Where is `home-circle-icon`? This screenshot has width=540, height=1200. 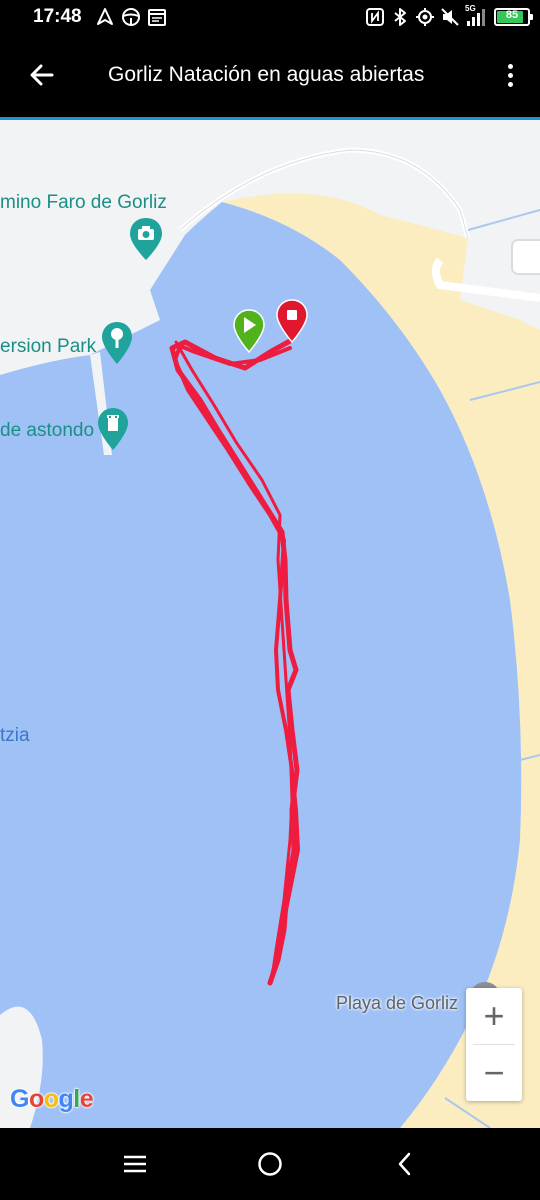
home-circle-icon is located at coordinates (270, 1164).